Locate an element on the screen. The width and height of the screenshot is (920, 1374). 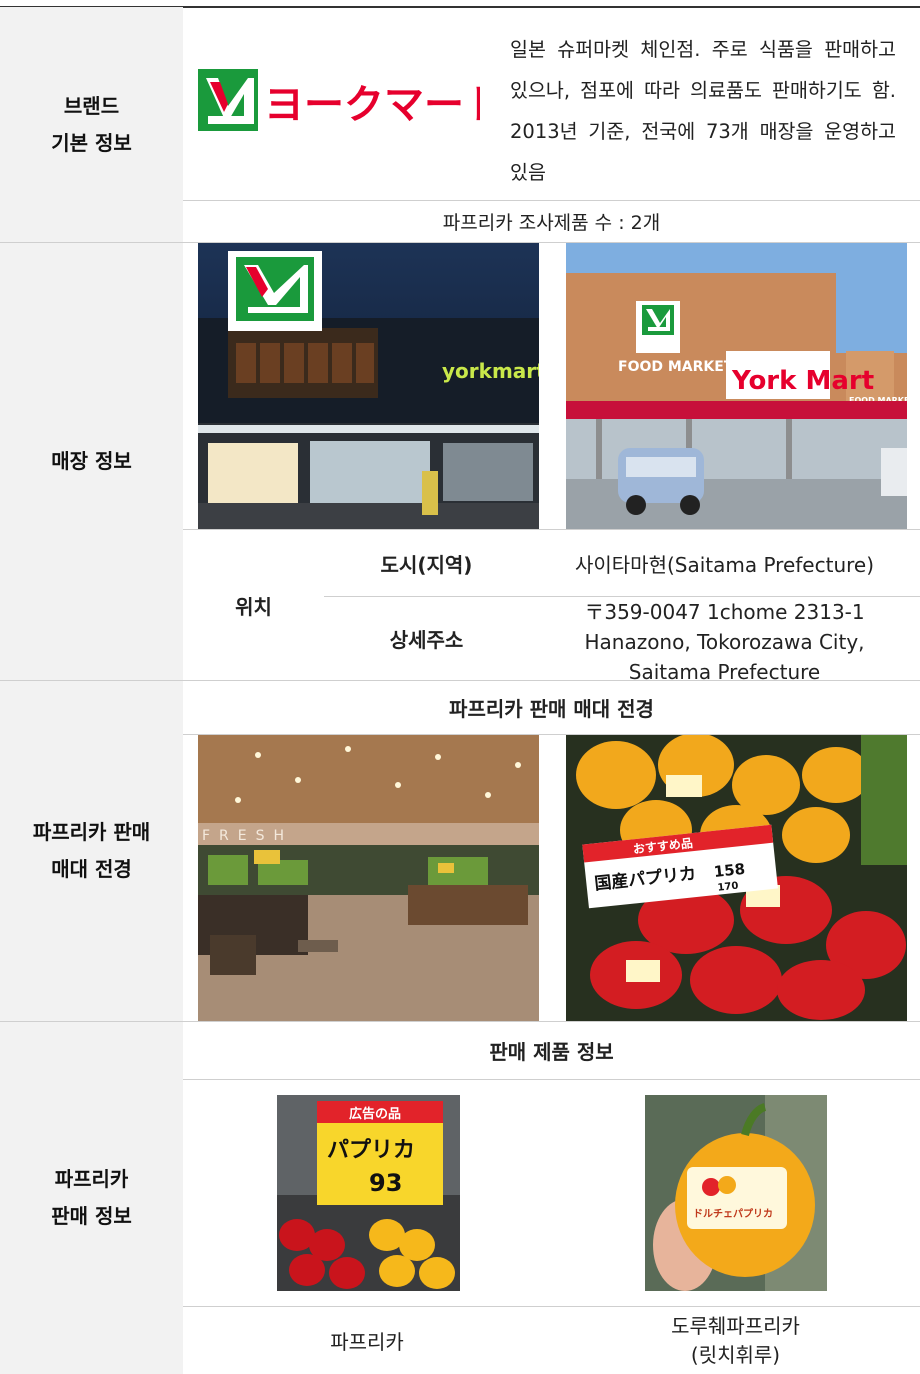
address-label: 상세주소 is located at coordinates (426, 640).